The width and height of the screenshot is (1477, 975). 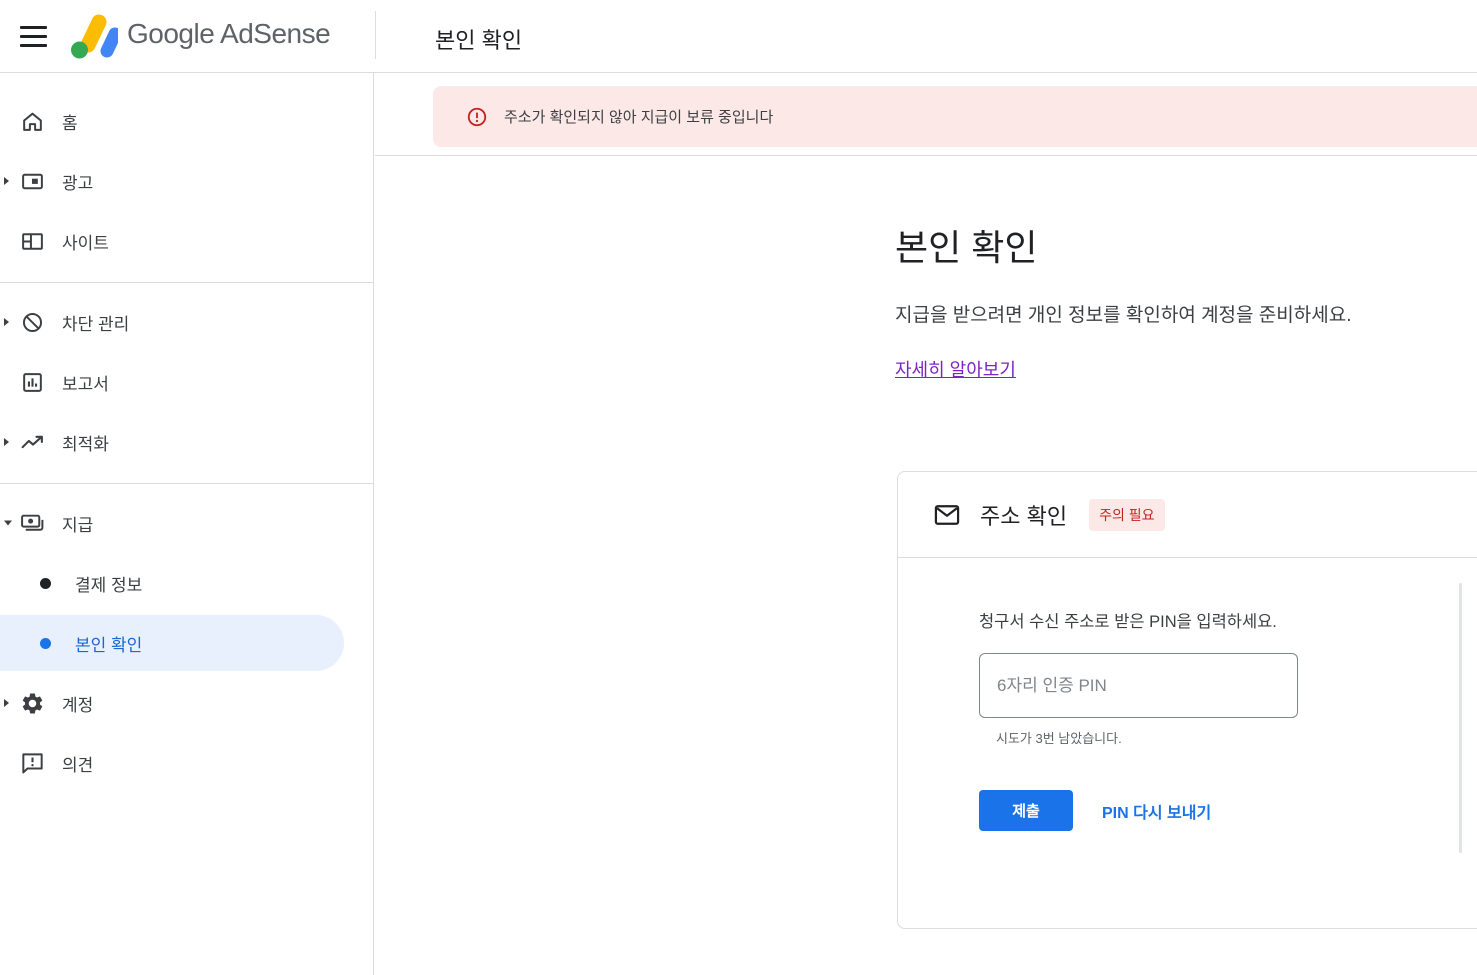 What do you see at coordinates (1123, 315) in the screenshot?
I see `page-description: 지급을 받으려면 개인 정보를 확인하여 계정을 준비하세요.` at bounding box center [1123, 315].